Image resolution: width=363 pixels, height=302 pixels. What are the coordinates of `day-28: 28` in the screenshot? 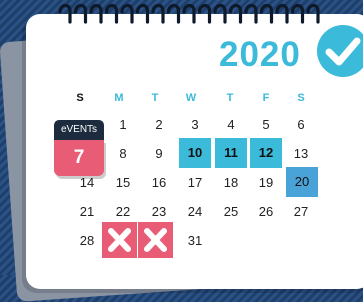 It's located at (87, 241).